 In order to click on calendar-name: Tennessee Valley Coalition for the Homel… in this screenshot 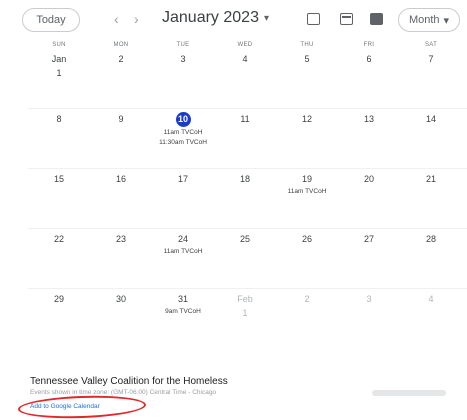, I will do `click(129, 381)`.